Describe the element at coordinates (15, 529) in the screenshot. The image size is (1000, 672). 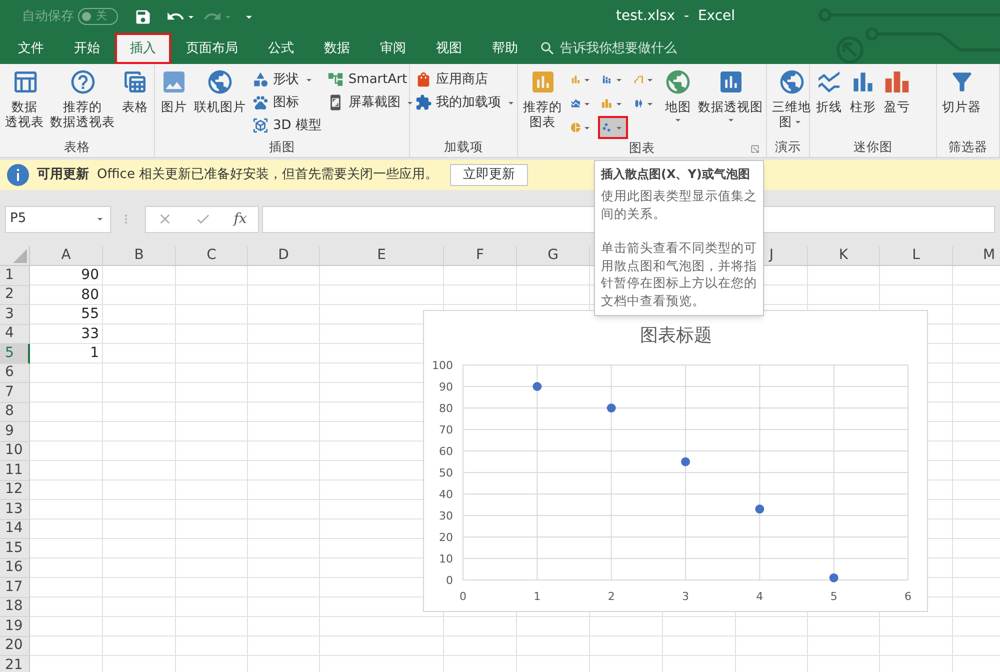
I see `row-header: 14` at that location.